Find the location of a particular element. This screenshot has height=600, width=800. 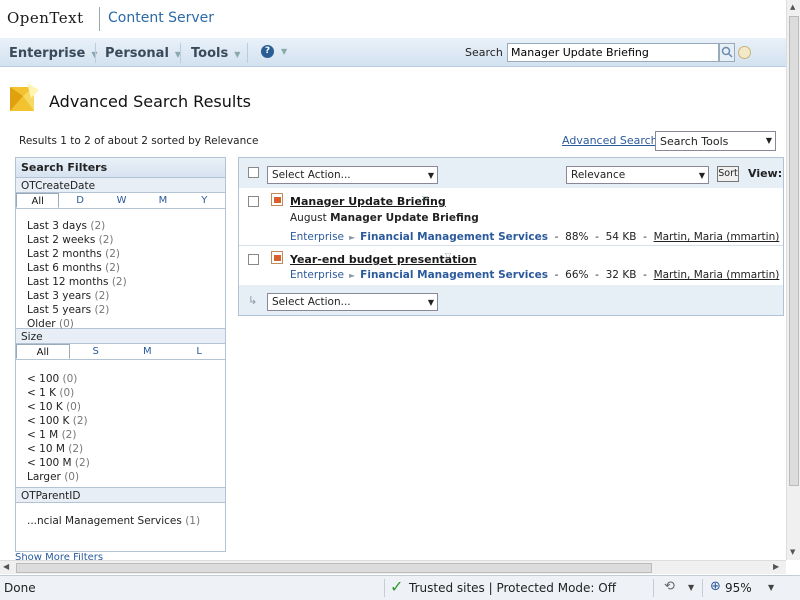

view-label: View: is located at coordinates (765, 173).